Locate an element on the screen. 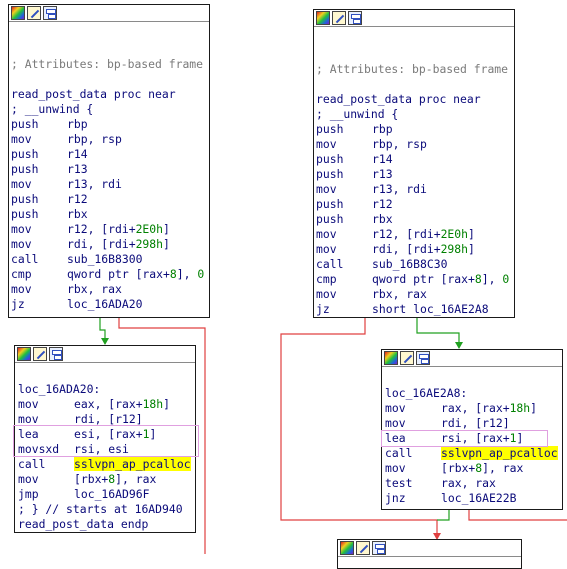  asm-instruction: mov eax, [rax+18h] is located at coordinates (106, 404).